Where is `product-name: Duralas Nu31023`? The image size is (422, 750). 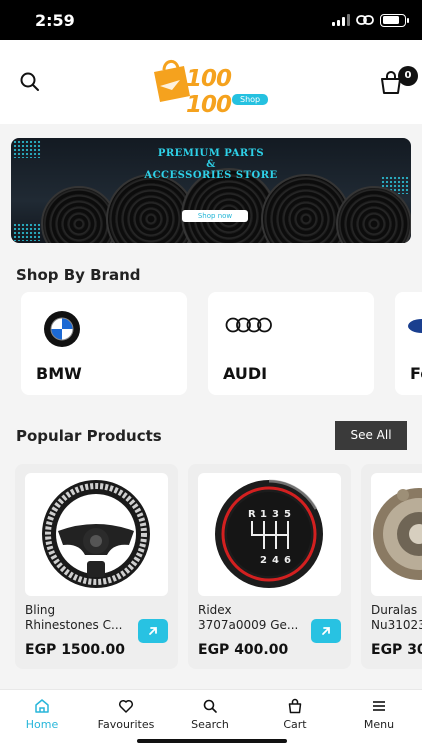 product-name: Duralas Nu31023 is located at coordinates (396, 617).